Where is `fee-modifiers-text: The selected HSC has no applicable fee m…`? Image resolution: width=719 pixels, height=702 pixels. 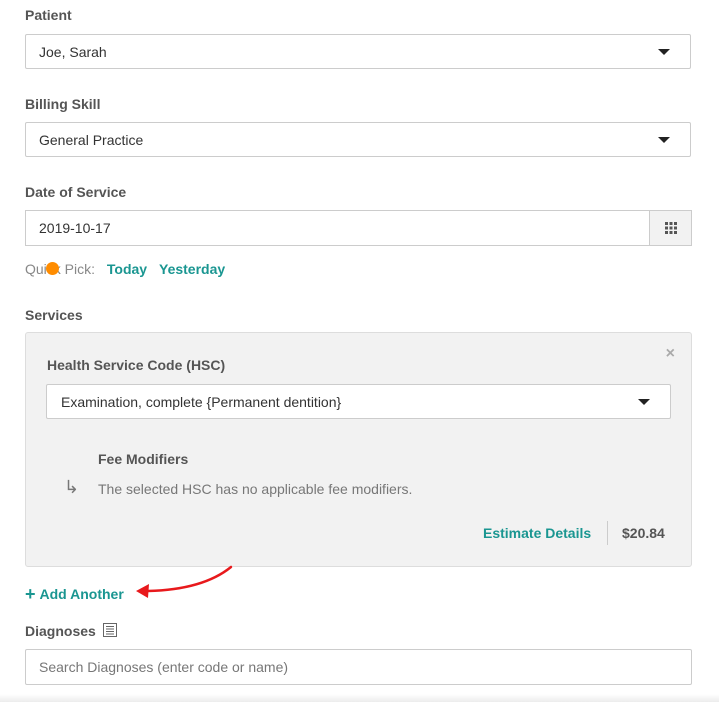 fee-modifiers-text: The selected HSC has no applicable fee m… is located at coordinates (255, 489).